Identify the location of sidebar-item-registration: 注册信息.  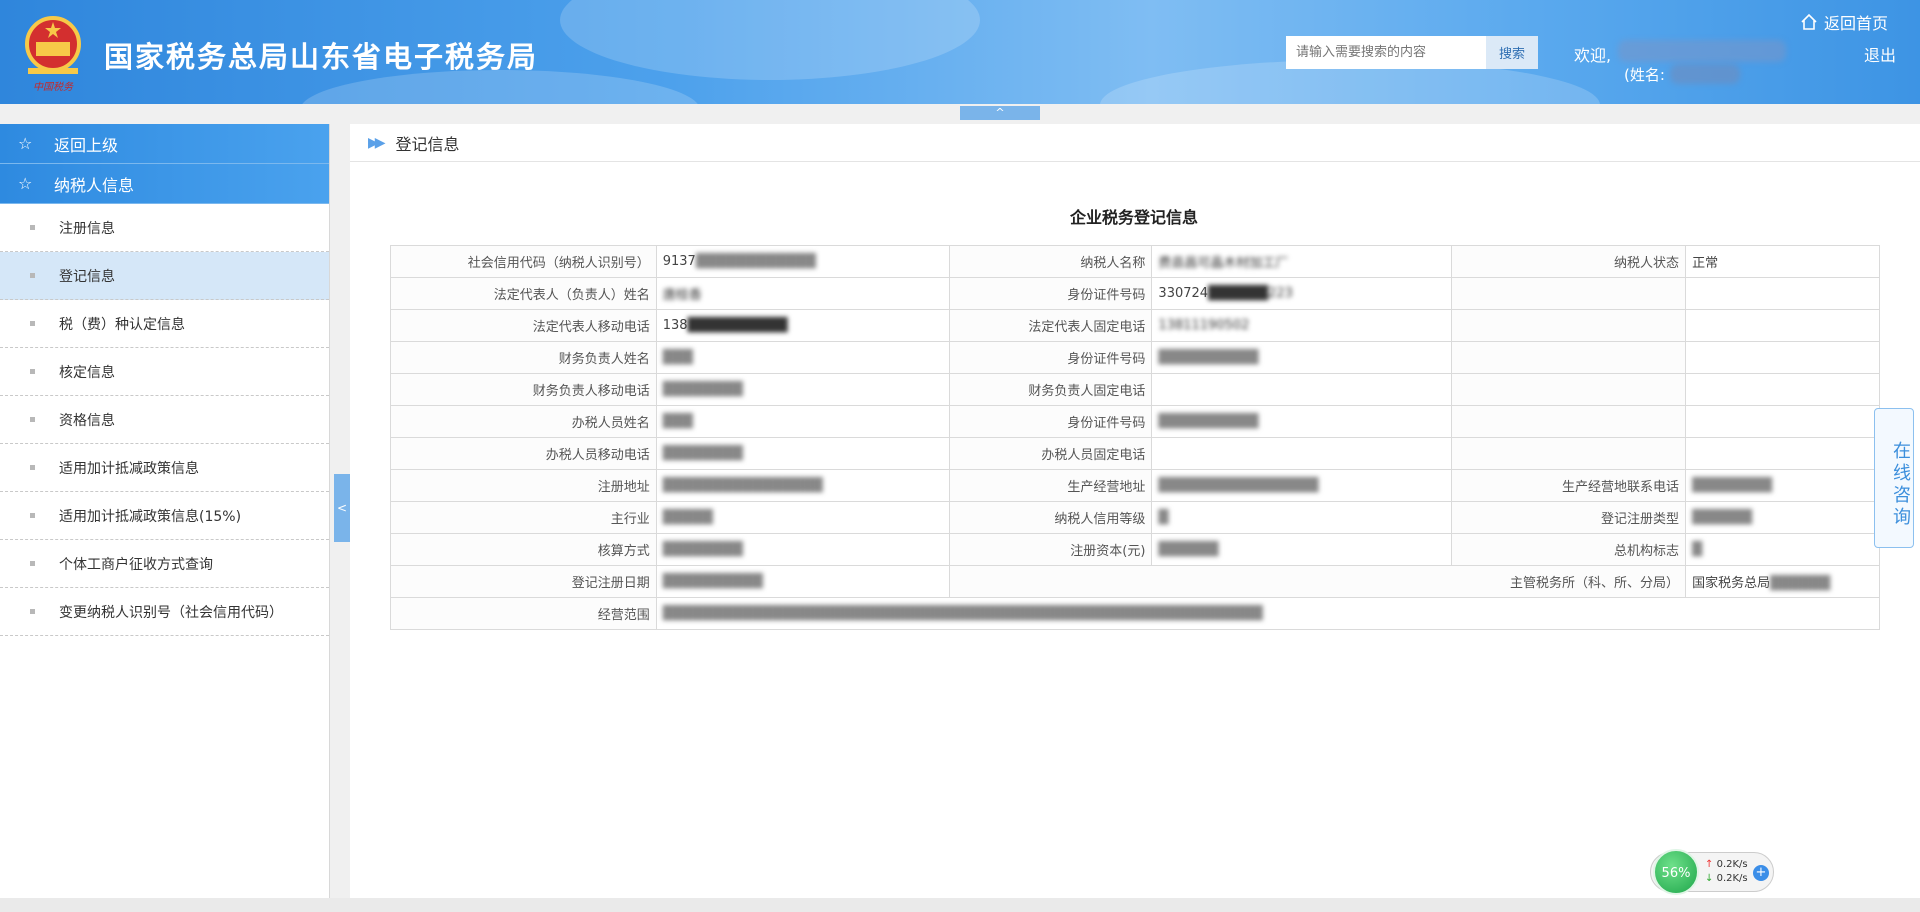
(164, 228).